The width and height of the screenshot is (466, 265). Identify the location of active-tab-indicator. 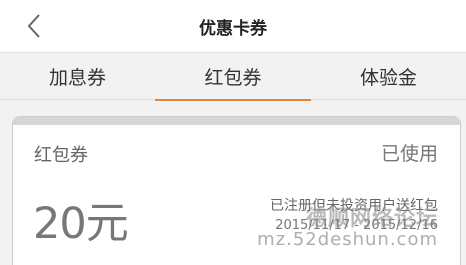
(233, 100).